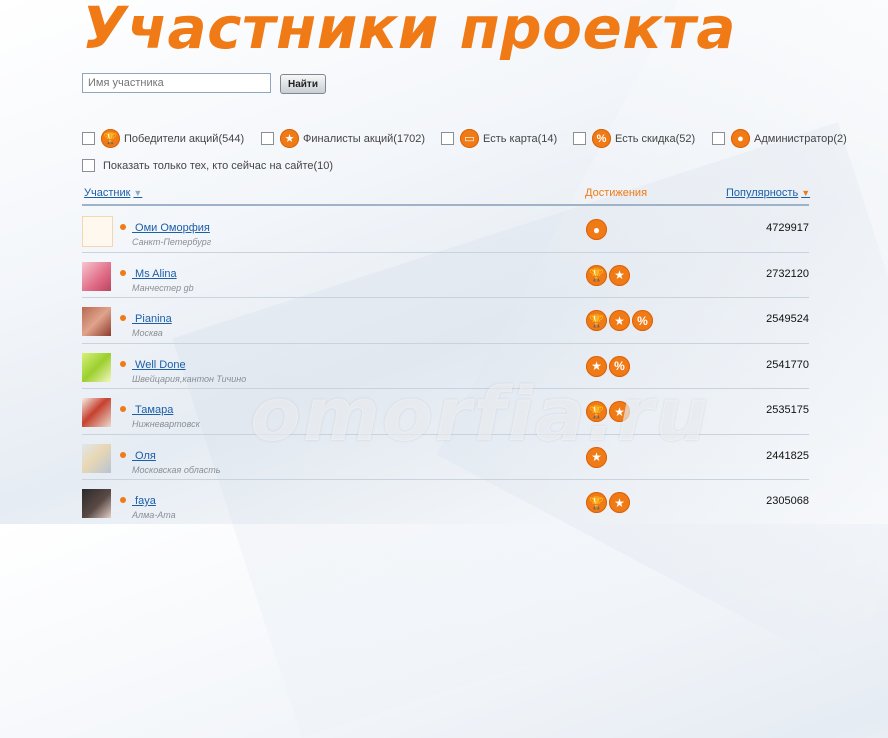 This screenshot has width=888, height=738. Describe the element at coordinates (740, 138) in the screenshot. I see `admin-icon: ●` at that location.